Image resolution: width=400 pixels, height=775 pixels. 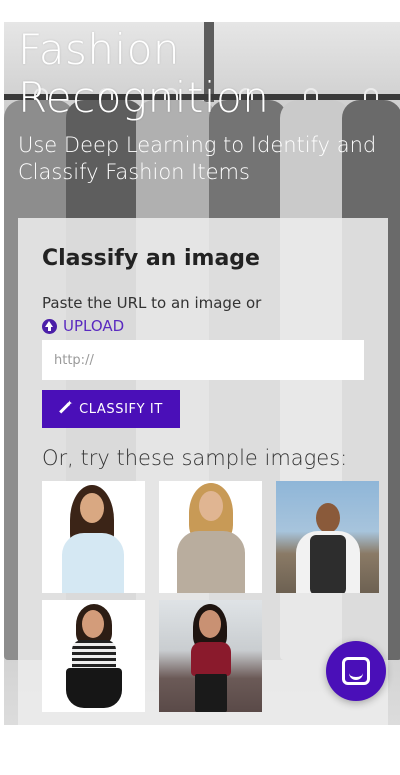 I want to click on sample-image-woman-white-wrap-top, so click(x=93, y=537).